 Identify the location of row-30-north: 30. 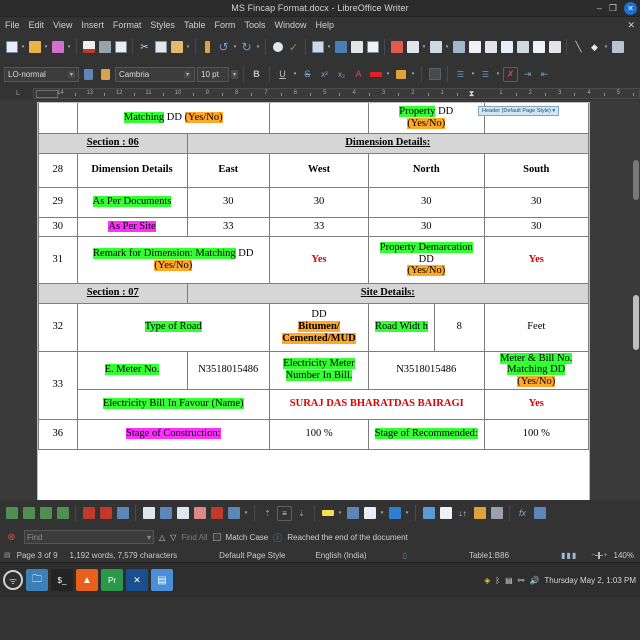
(426, 226).